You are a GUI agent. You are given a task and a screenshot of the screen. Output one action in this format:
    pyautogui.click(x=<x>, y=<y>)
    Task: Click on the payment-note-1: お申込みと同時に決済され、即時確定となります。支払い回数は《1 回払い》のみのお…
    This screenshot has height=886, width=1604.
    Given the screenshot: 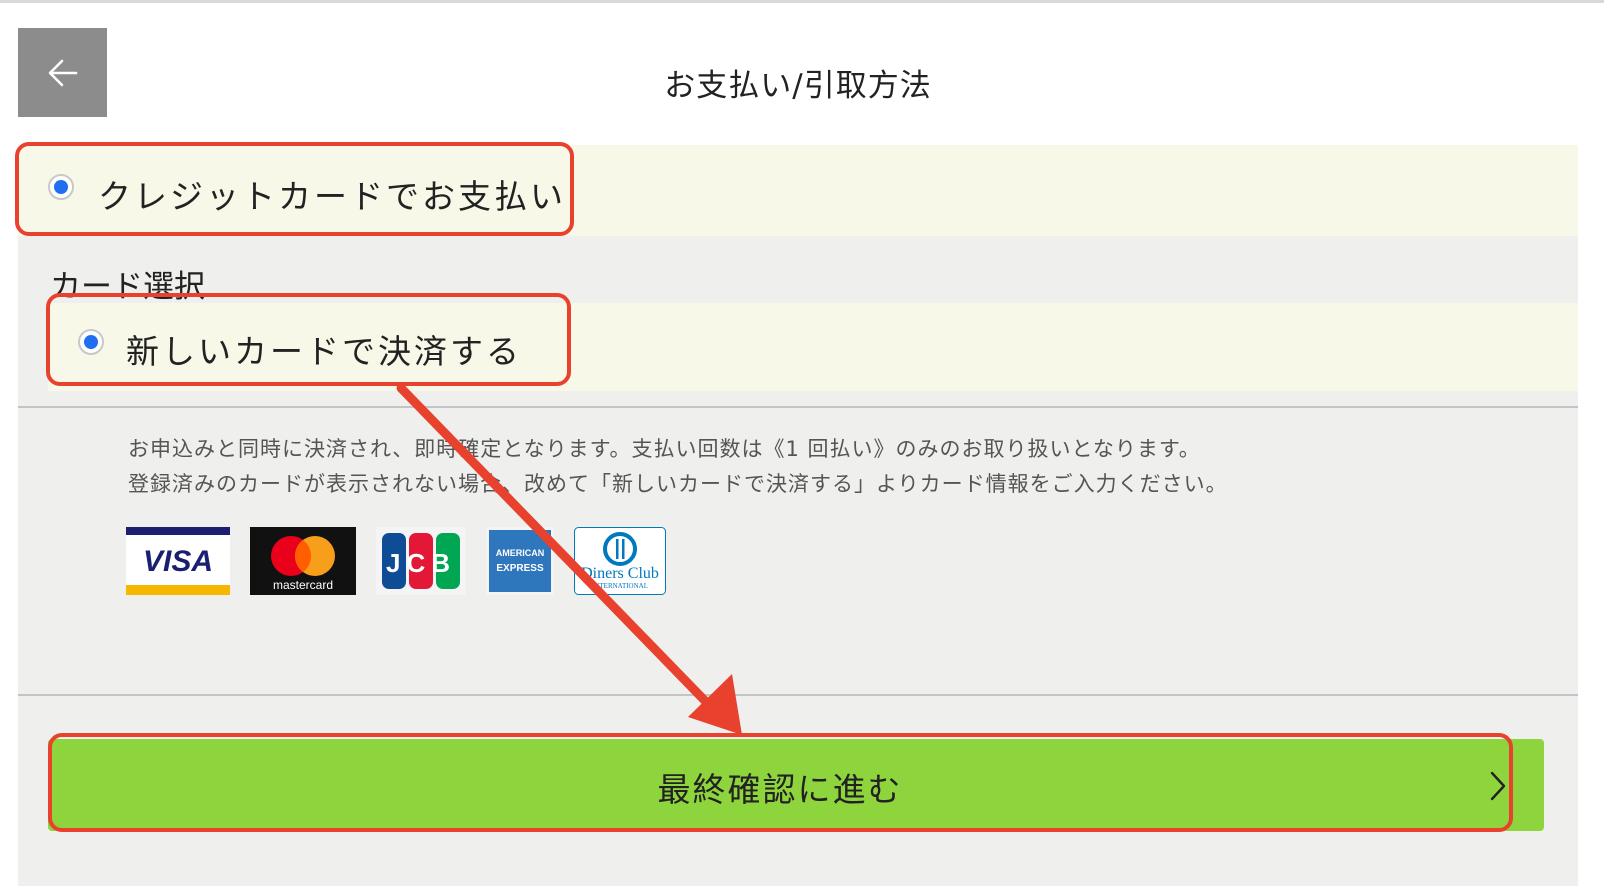 What is the action you would take?
    pyautogui.click(x=664, y=449)
    